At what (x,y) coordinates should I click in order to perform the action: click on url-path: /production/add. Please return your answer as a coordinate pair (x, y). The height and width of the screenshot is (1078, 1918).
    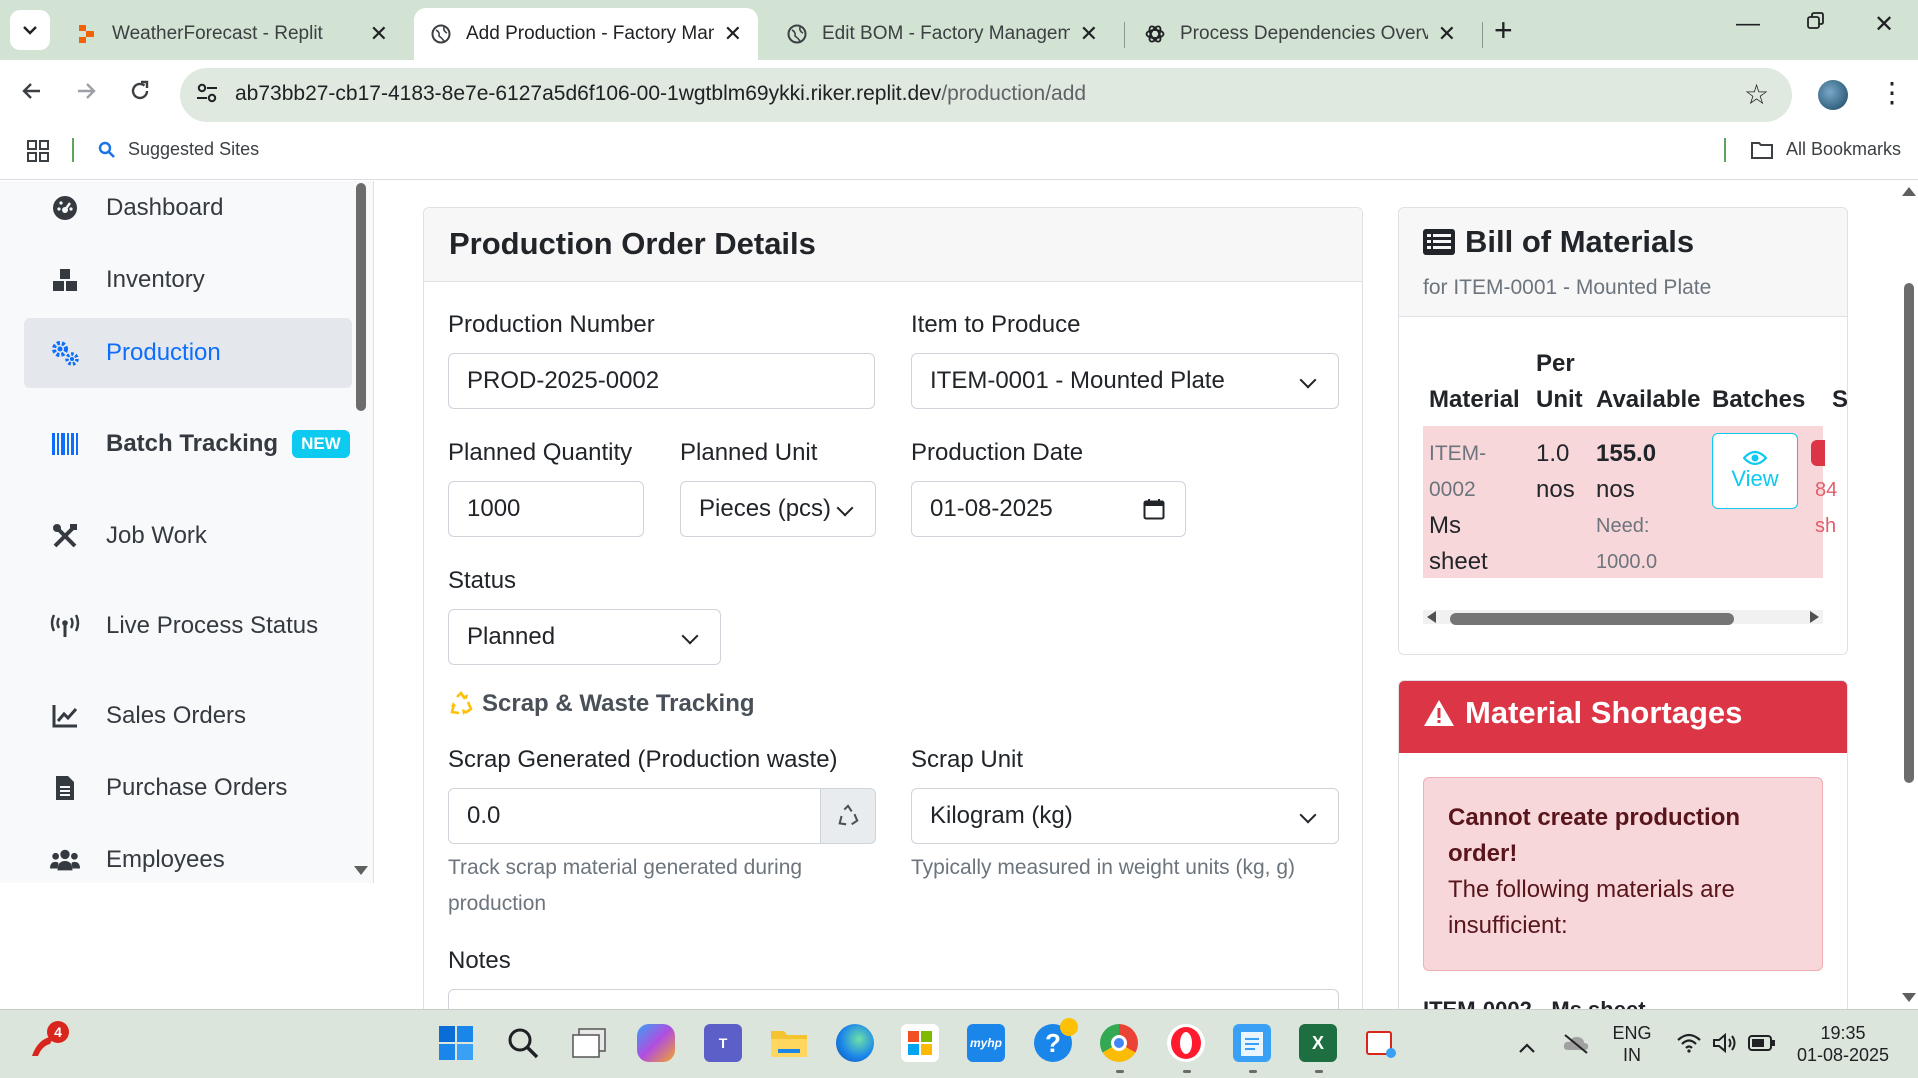
    Looking at the image, I should click on (1014, 93).